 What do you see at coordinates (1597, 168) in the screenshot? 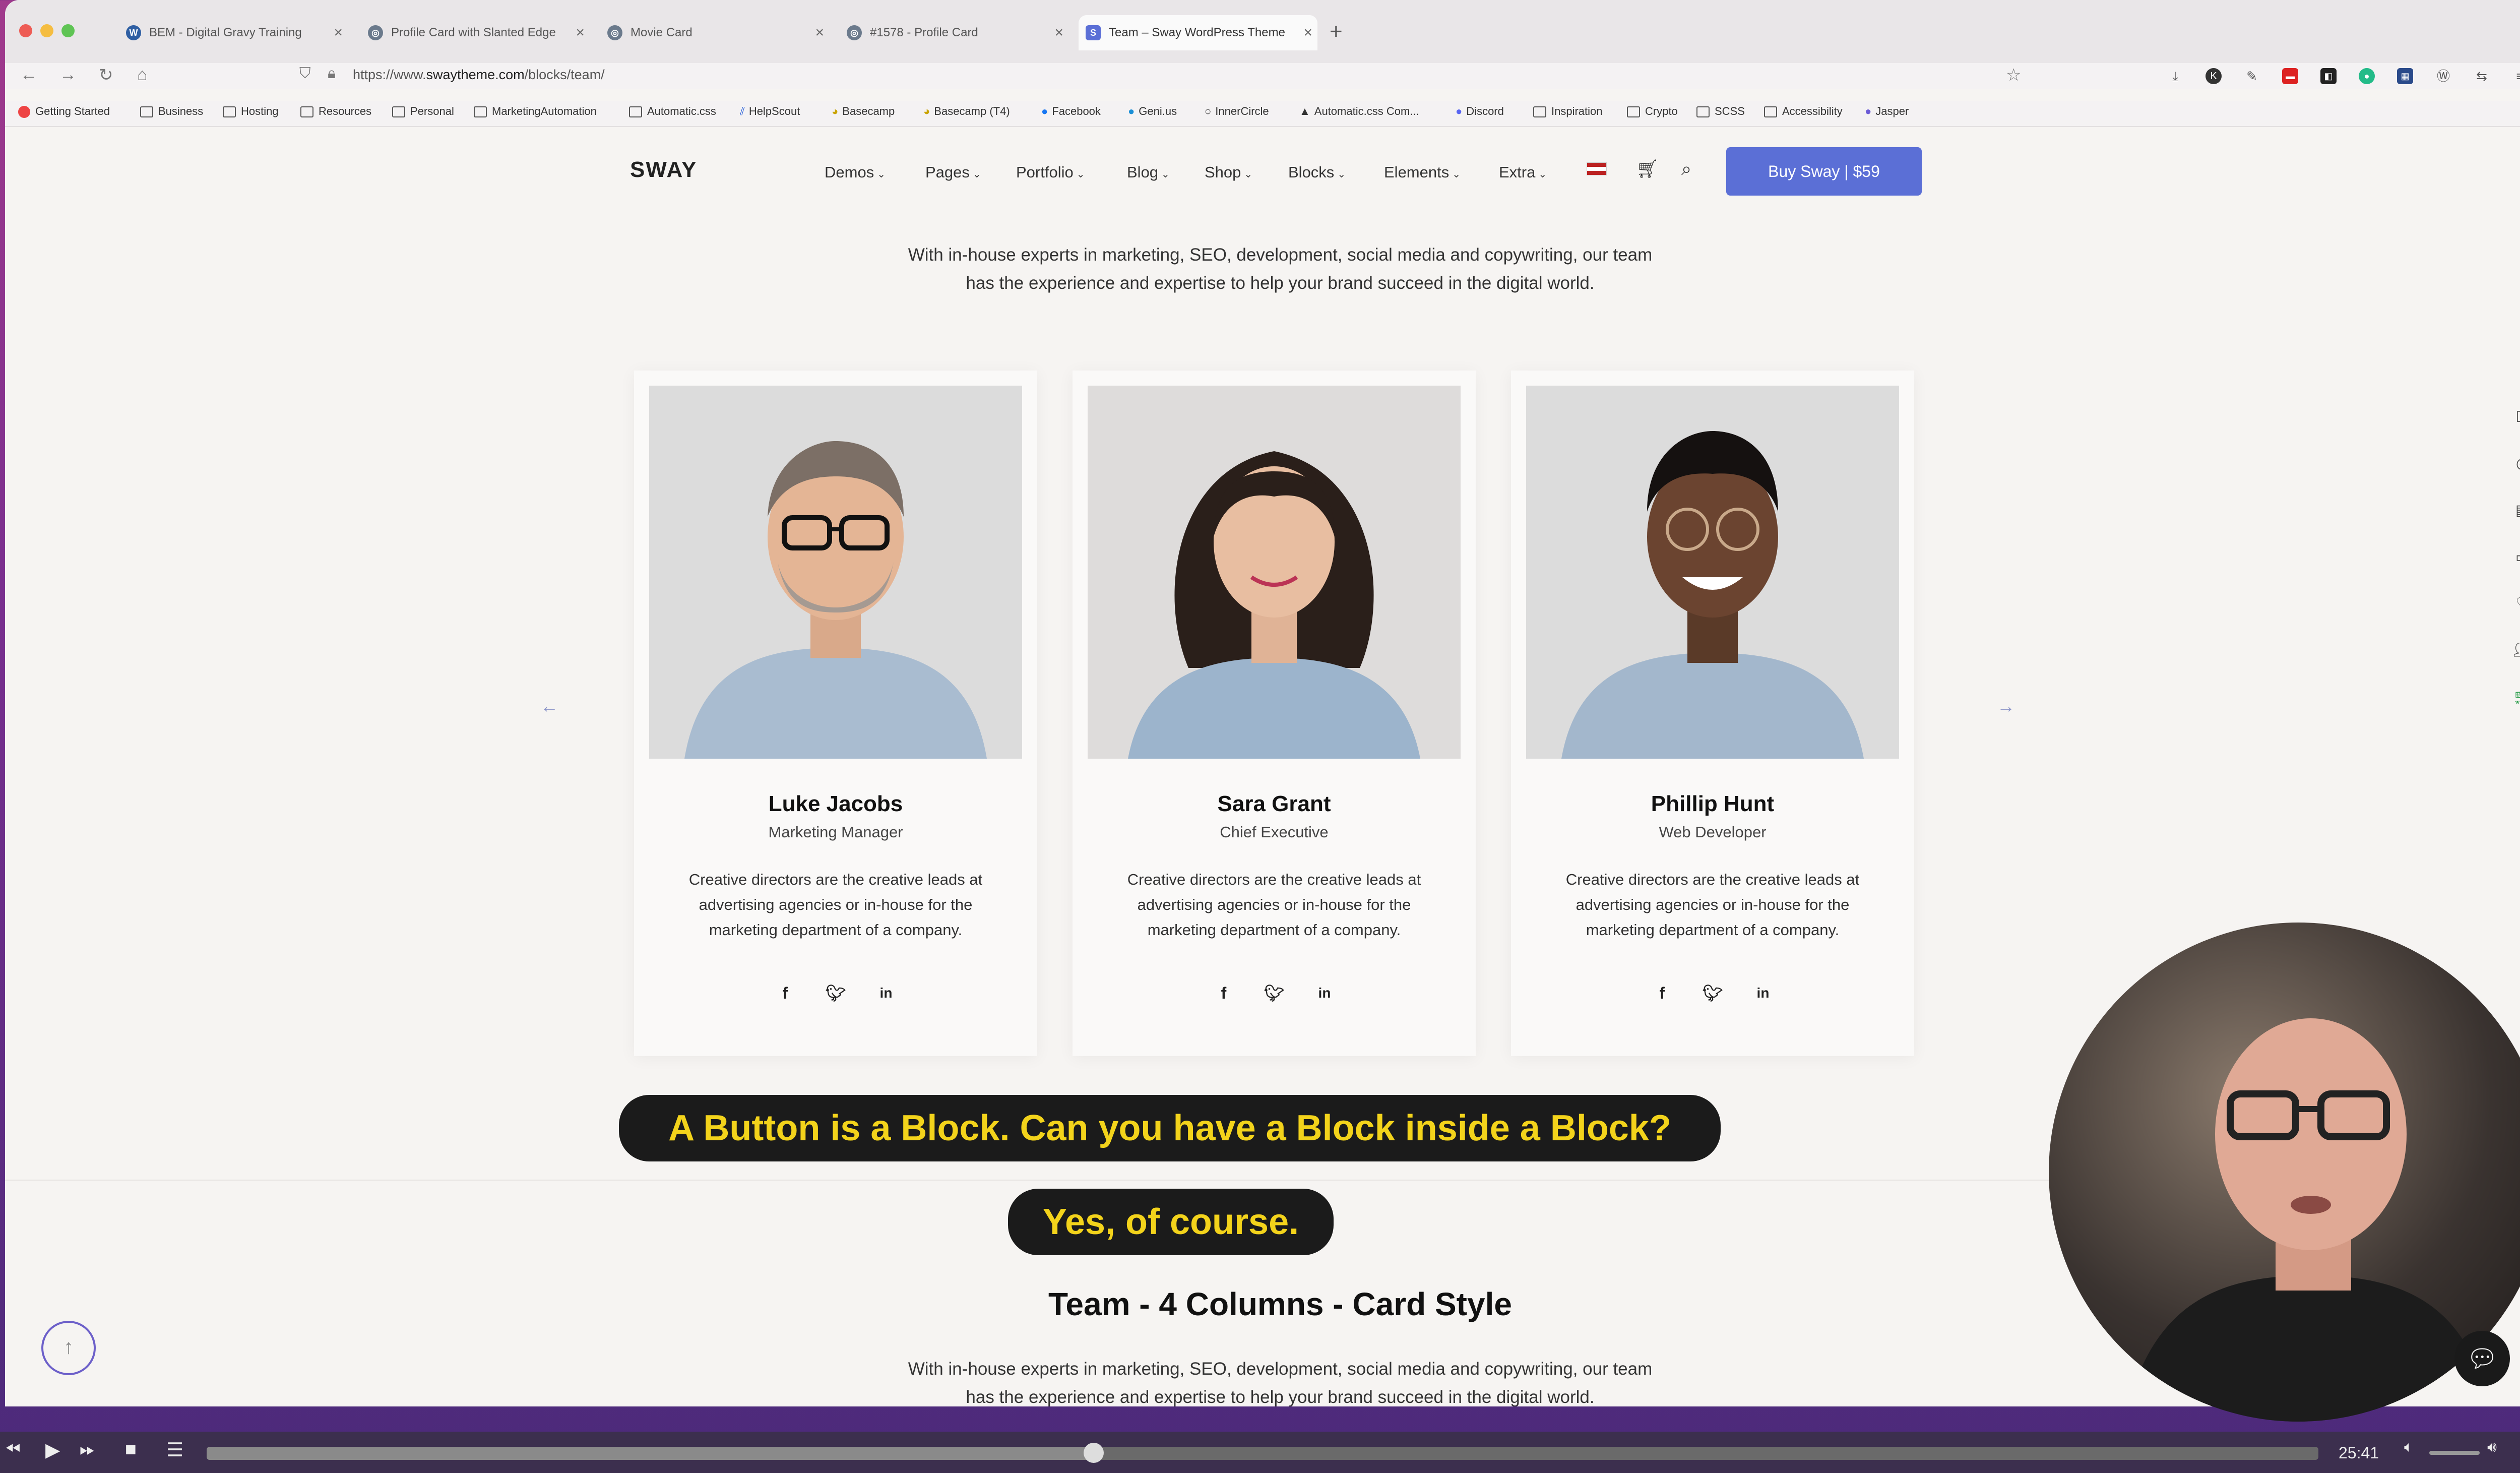
I see `us-flag-icon` at bounding box center [1597, 168].